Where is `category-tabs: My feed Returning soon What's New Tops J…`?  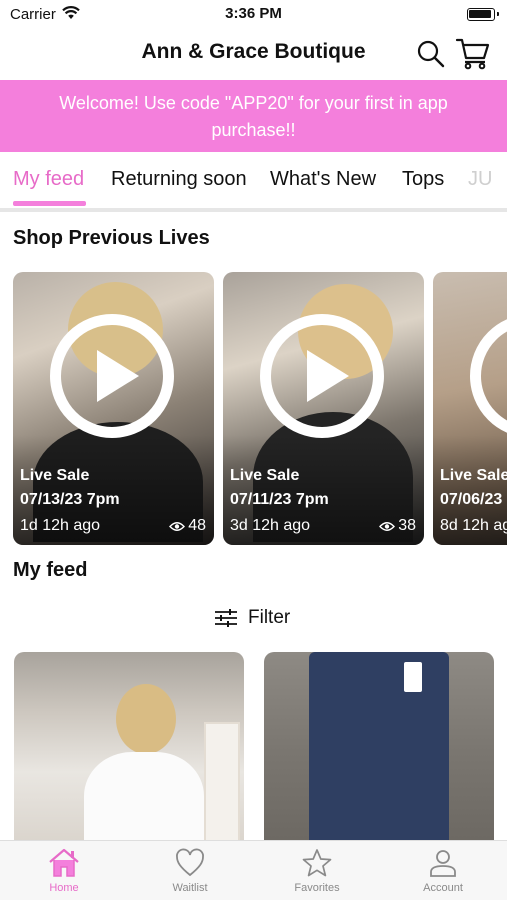
category-tabs: My feed Returning soon What's New Tops J… is located at coordinates (253, 180).